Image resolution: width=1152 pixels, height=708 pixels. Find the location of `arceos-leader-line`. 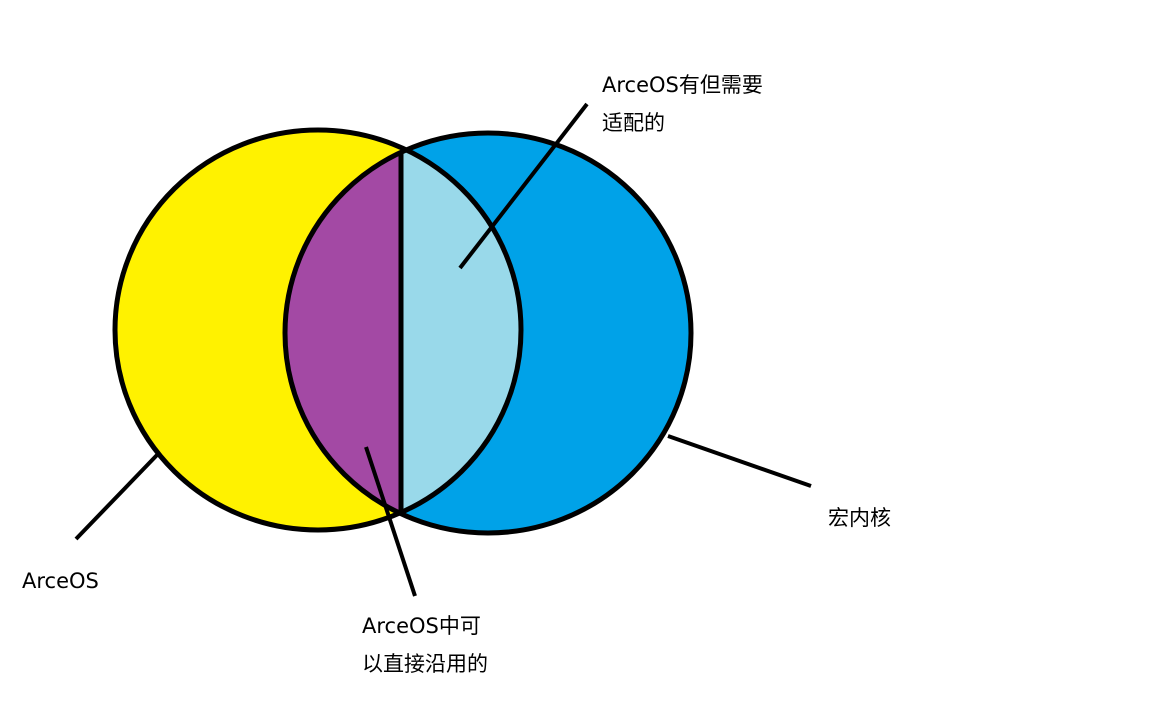

arceos-leader-line is located at coordinates (116, 497).